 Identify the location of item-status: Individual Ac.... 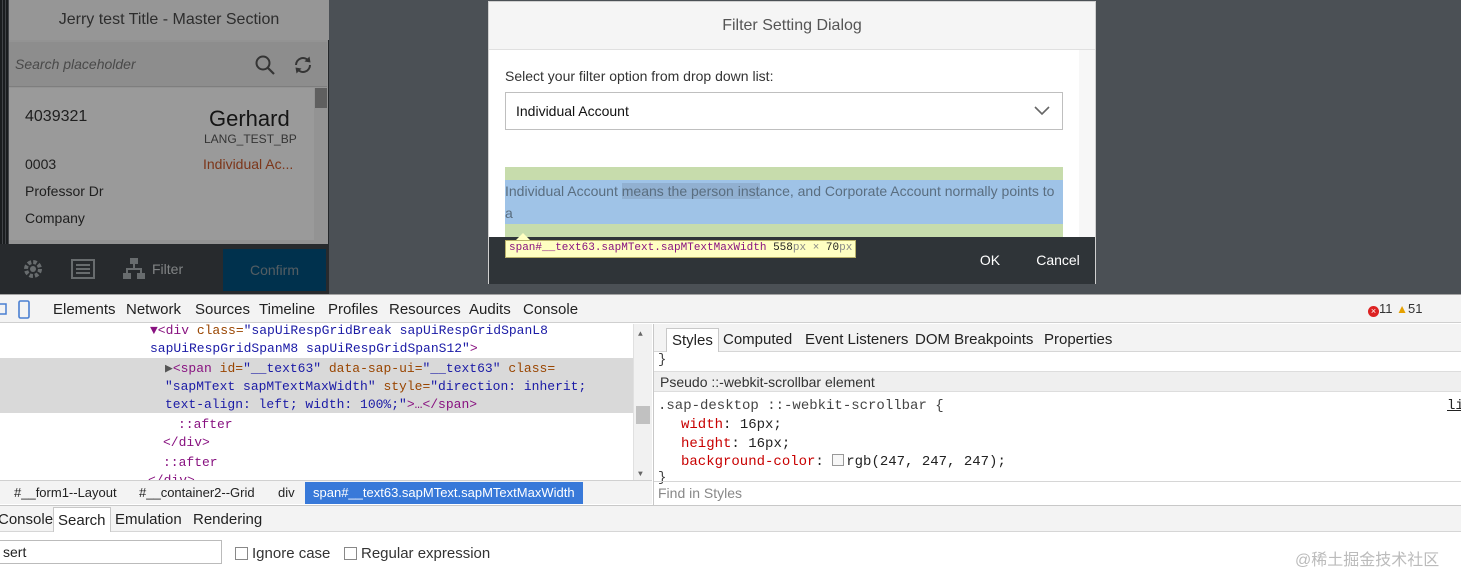
(248, 164).